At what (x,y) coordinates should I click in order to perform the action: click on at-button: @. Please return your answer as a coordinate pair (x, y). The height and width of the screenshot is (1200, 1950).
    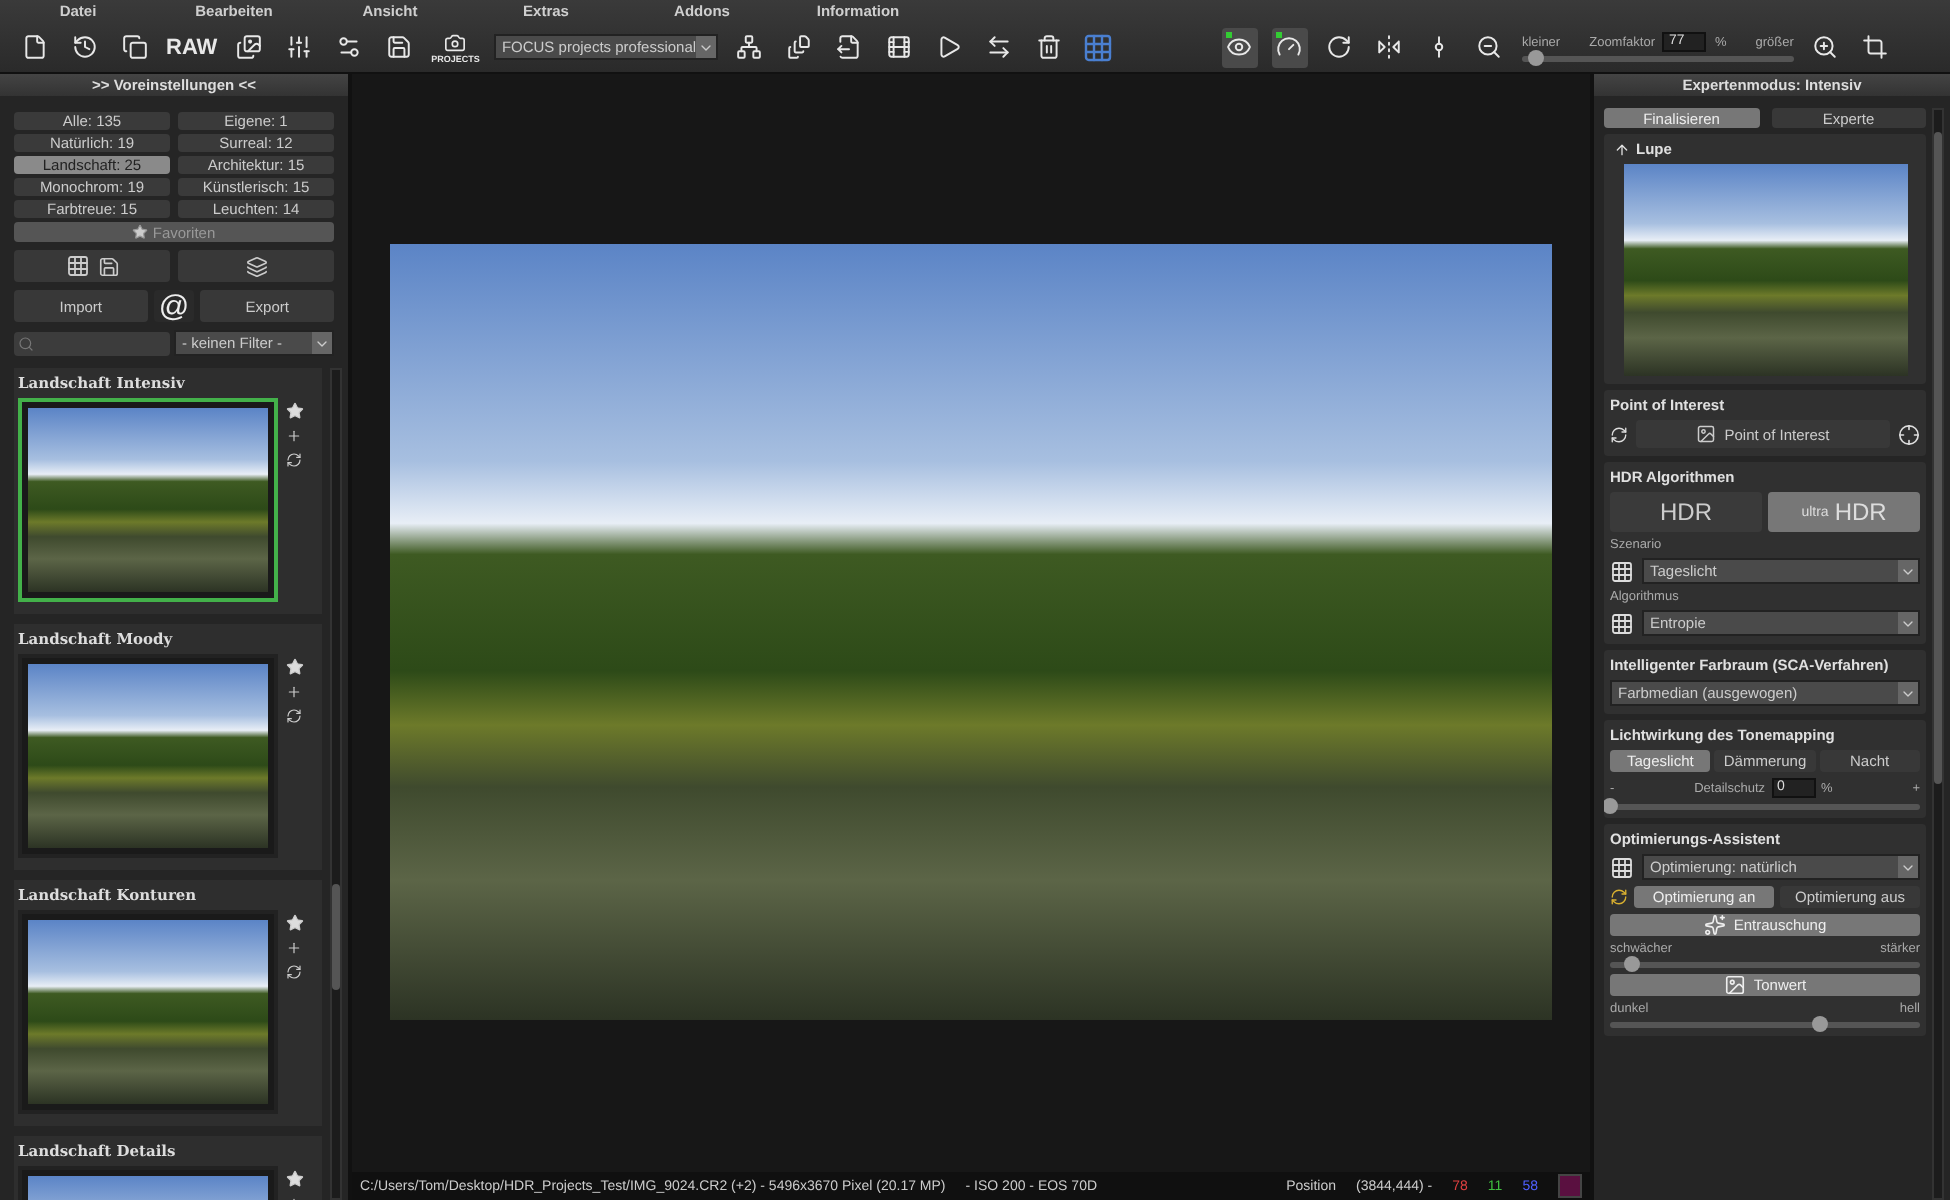
    Looking at the image, I should click on (174, 306).